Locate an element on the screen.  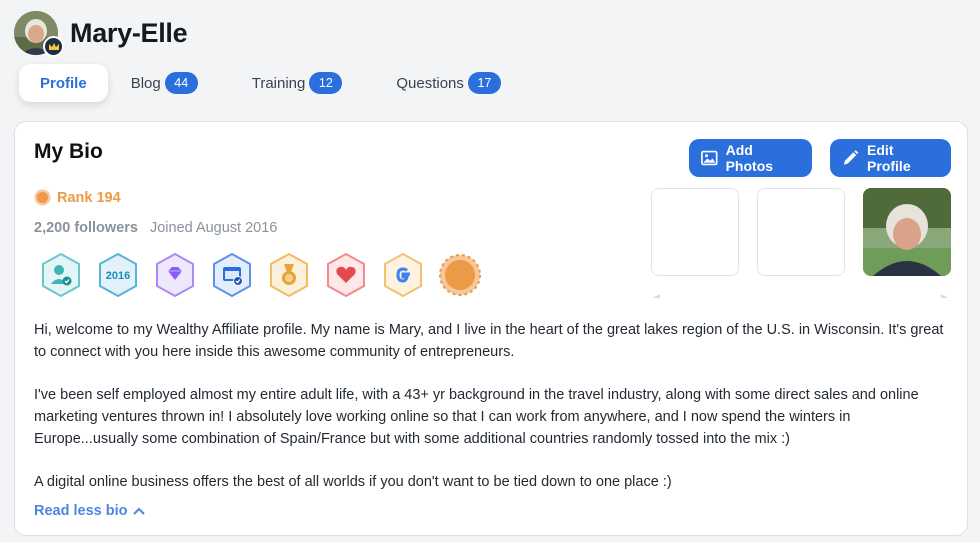
tab-training: Training 12 is located at coordinates (297, 83).